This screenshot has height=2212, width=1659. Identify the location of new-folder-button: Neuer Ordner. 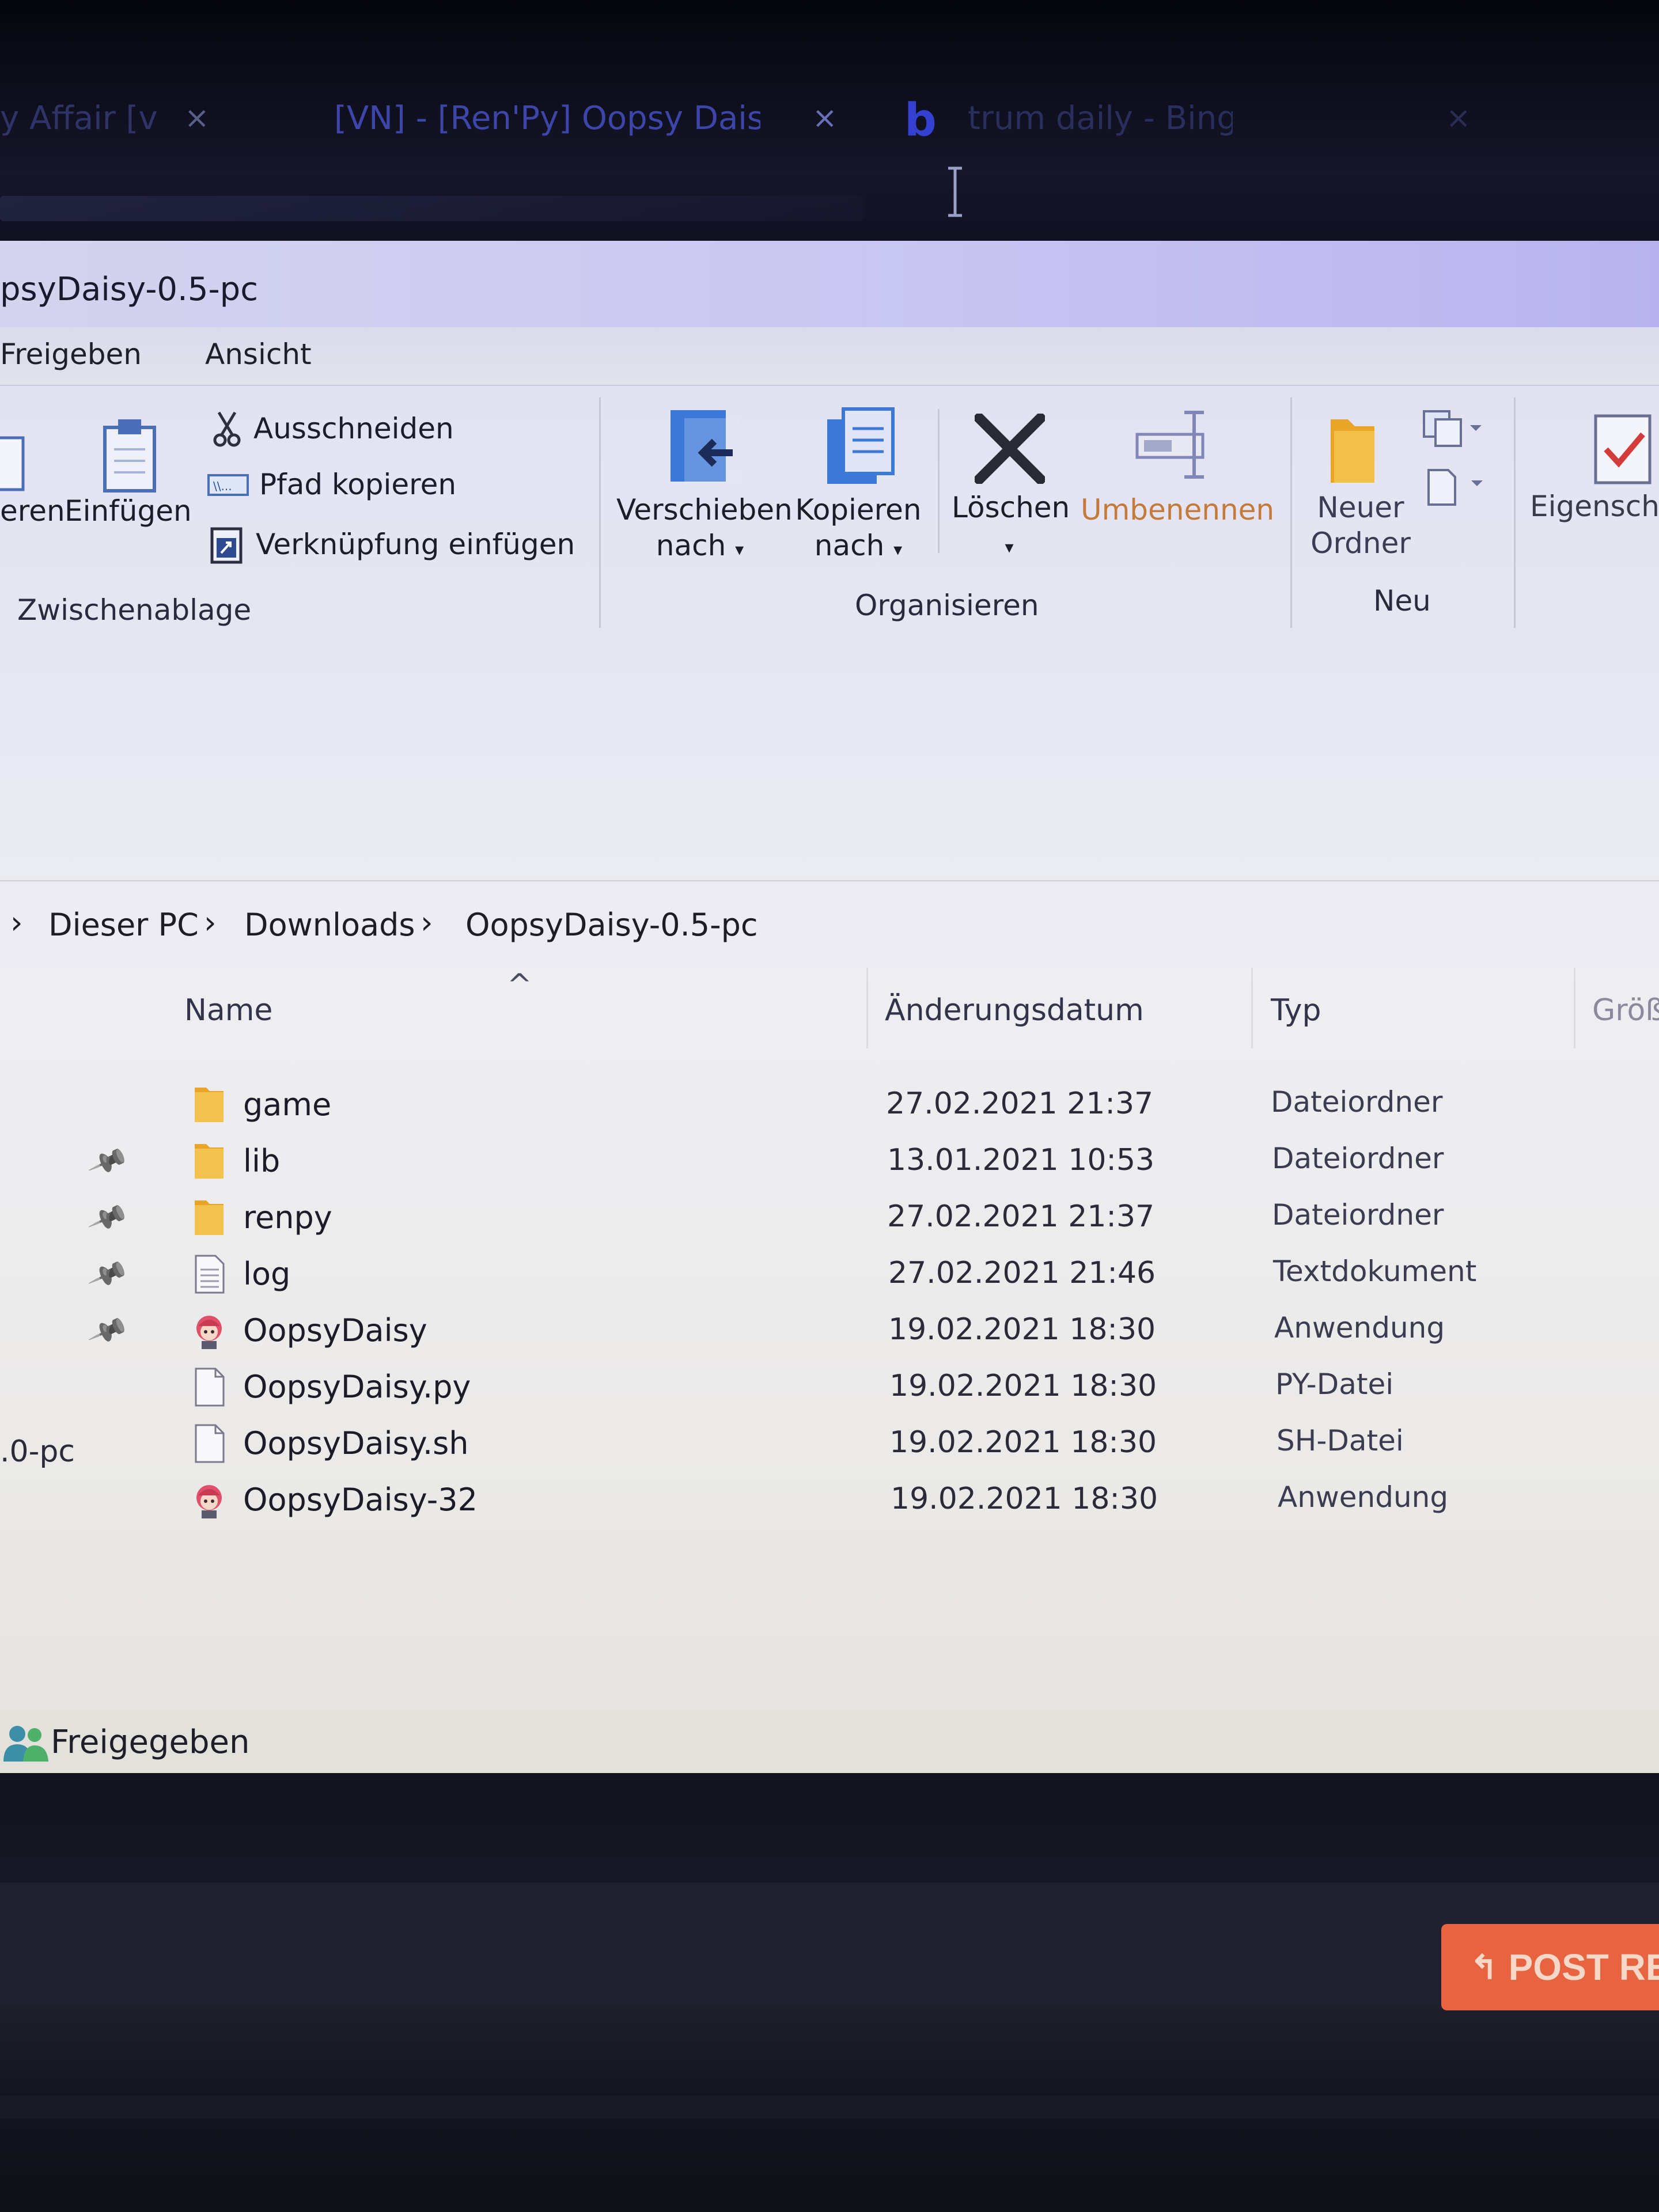
(1360, 525).